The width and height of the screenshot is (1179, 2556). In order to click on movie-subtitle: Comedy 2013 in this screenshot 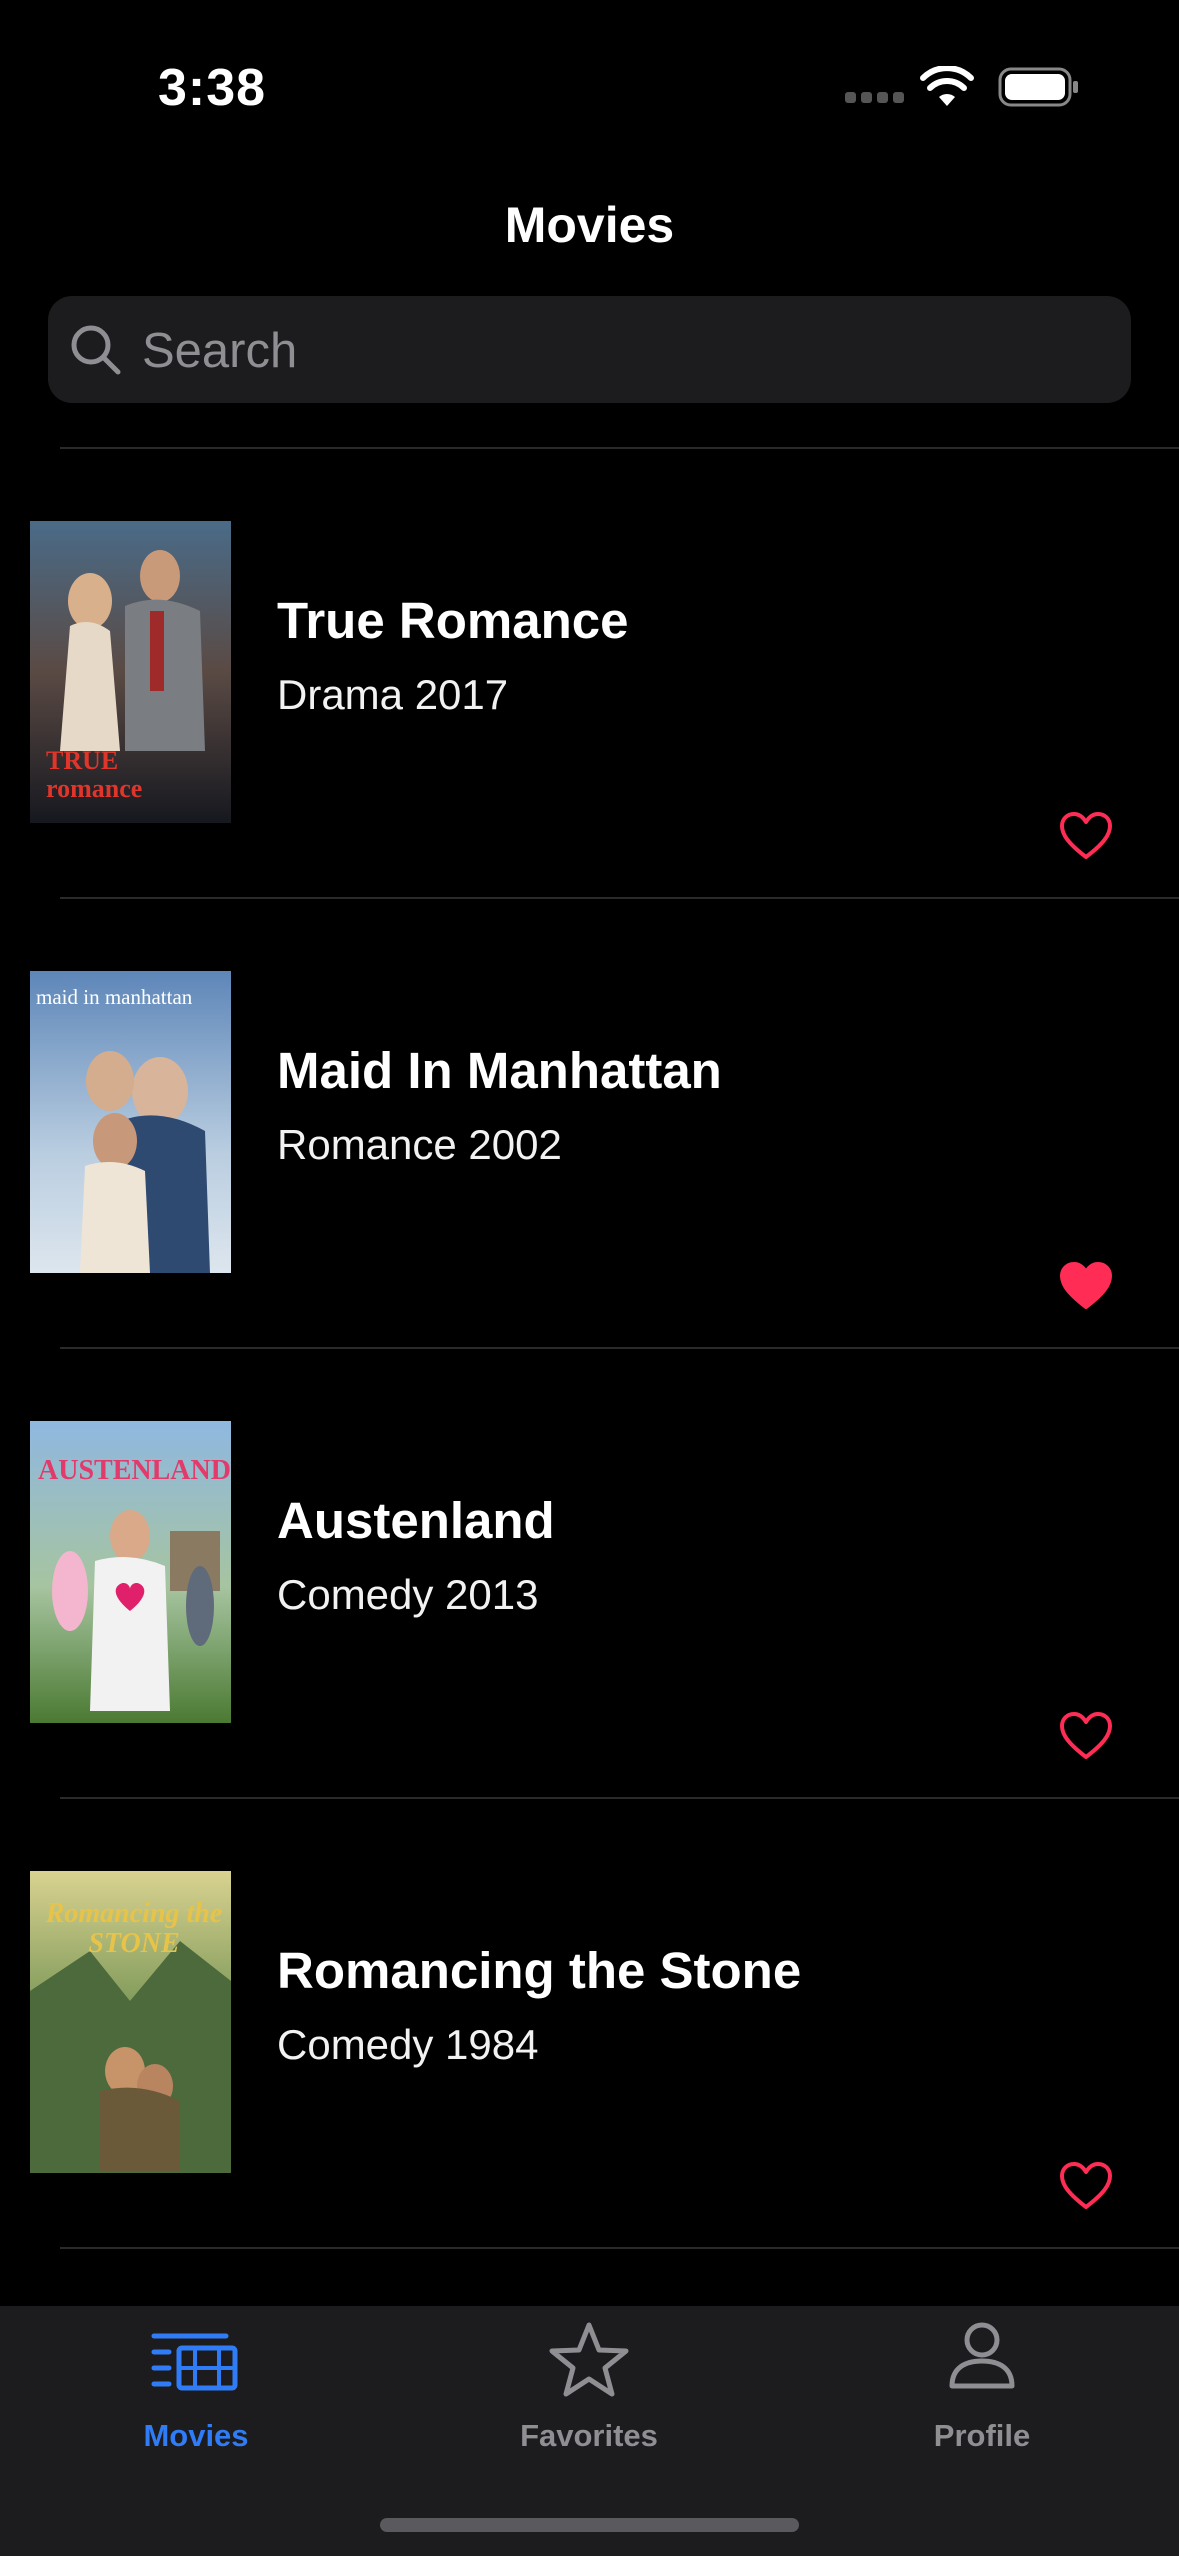, I will do `click(408, 1594)`.